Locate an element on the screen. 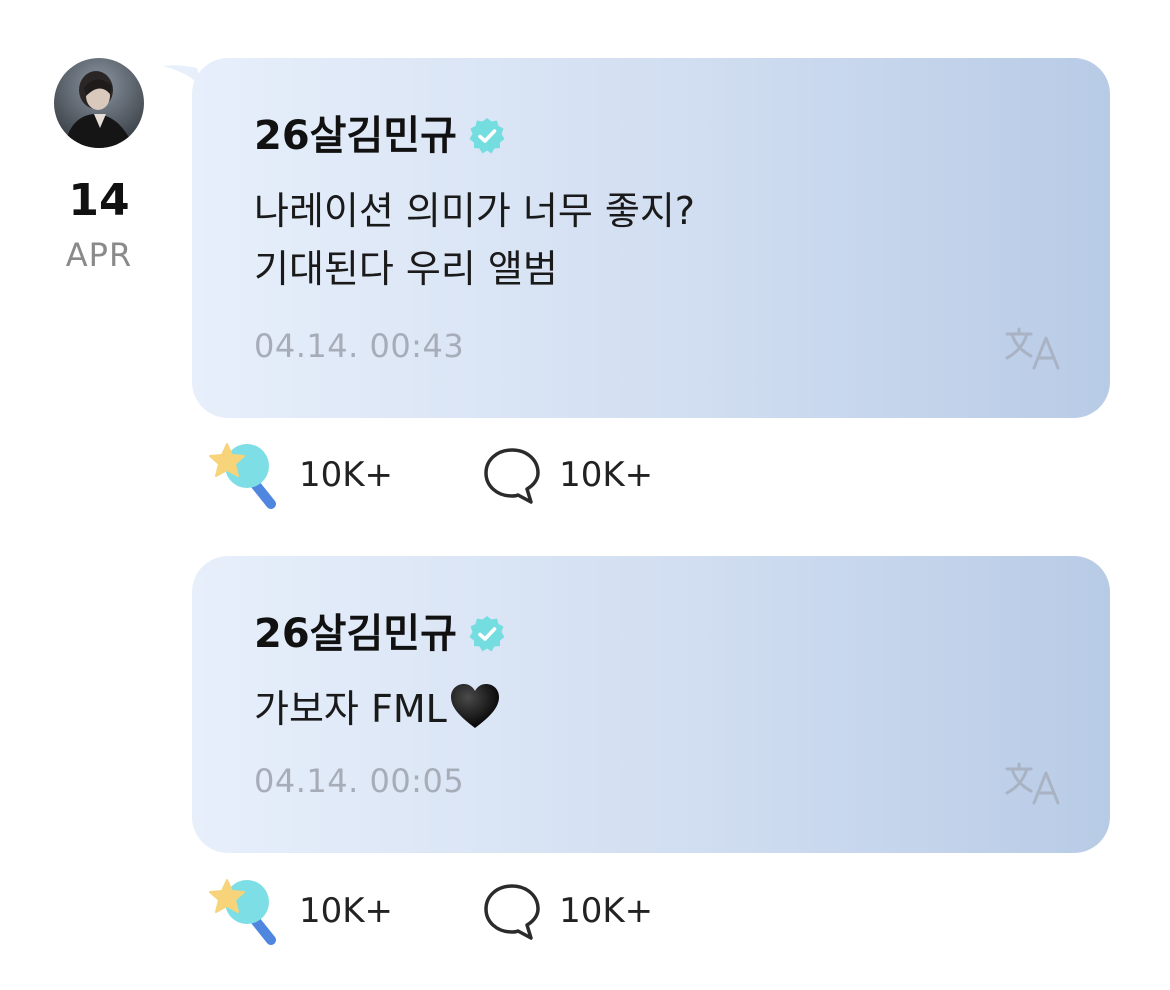  avatar-image is located at coordinates (99, 103).